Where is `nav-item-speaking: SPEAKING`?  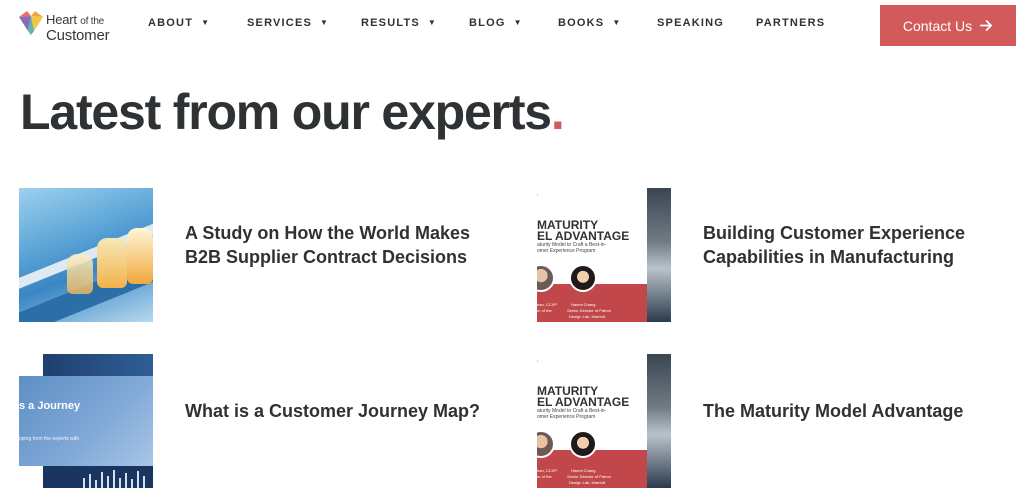
nav-item-speaking: SPEAKING is located at coordinates (690, 23).